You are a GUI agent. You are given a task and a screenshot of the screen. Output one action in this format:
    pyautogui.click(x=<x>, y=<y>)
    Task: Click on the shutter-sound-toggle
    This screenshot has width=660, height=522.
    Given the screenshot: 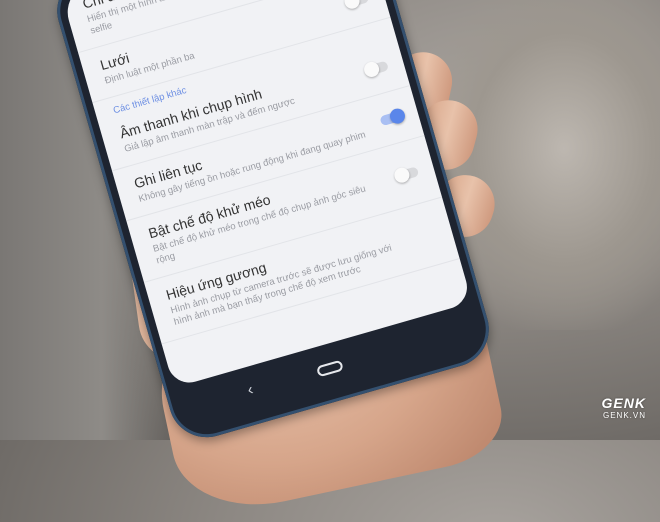 What is the action you would take?
    pyautogui.click(x=375, y=69)
    